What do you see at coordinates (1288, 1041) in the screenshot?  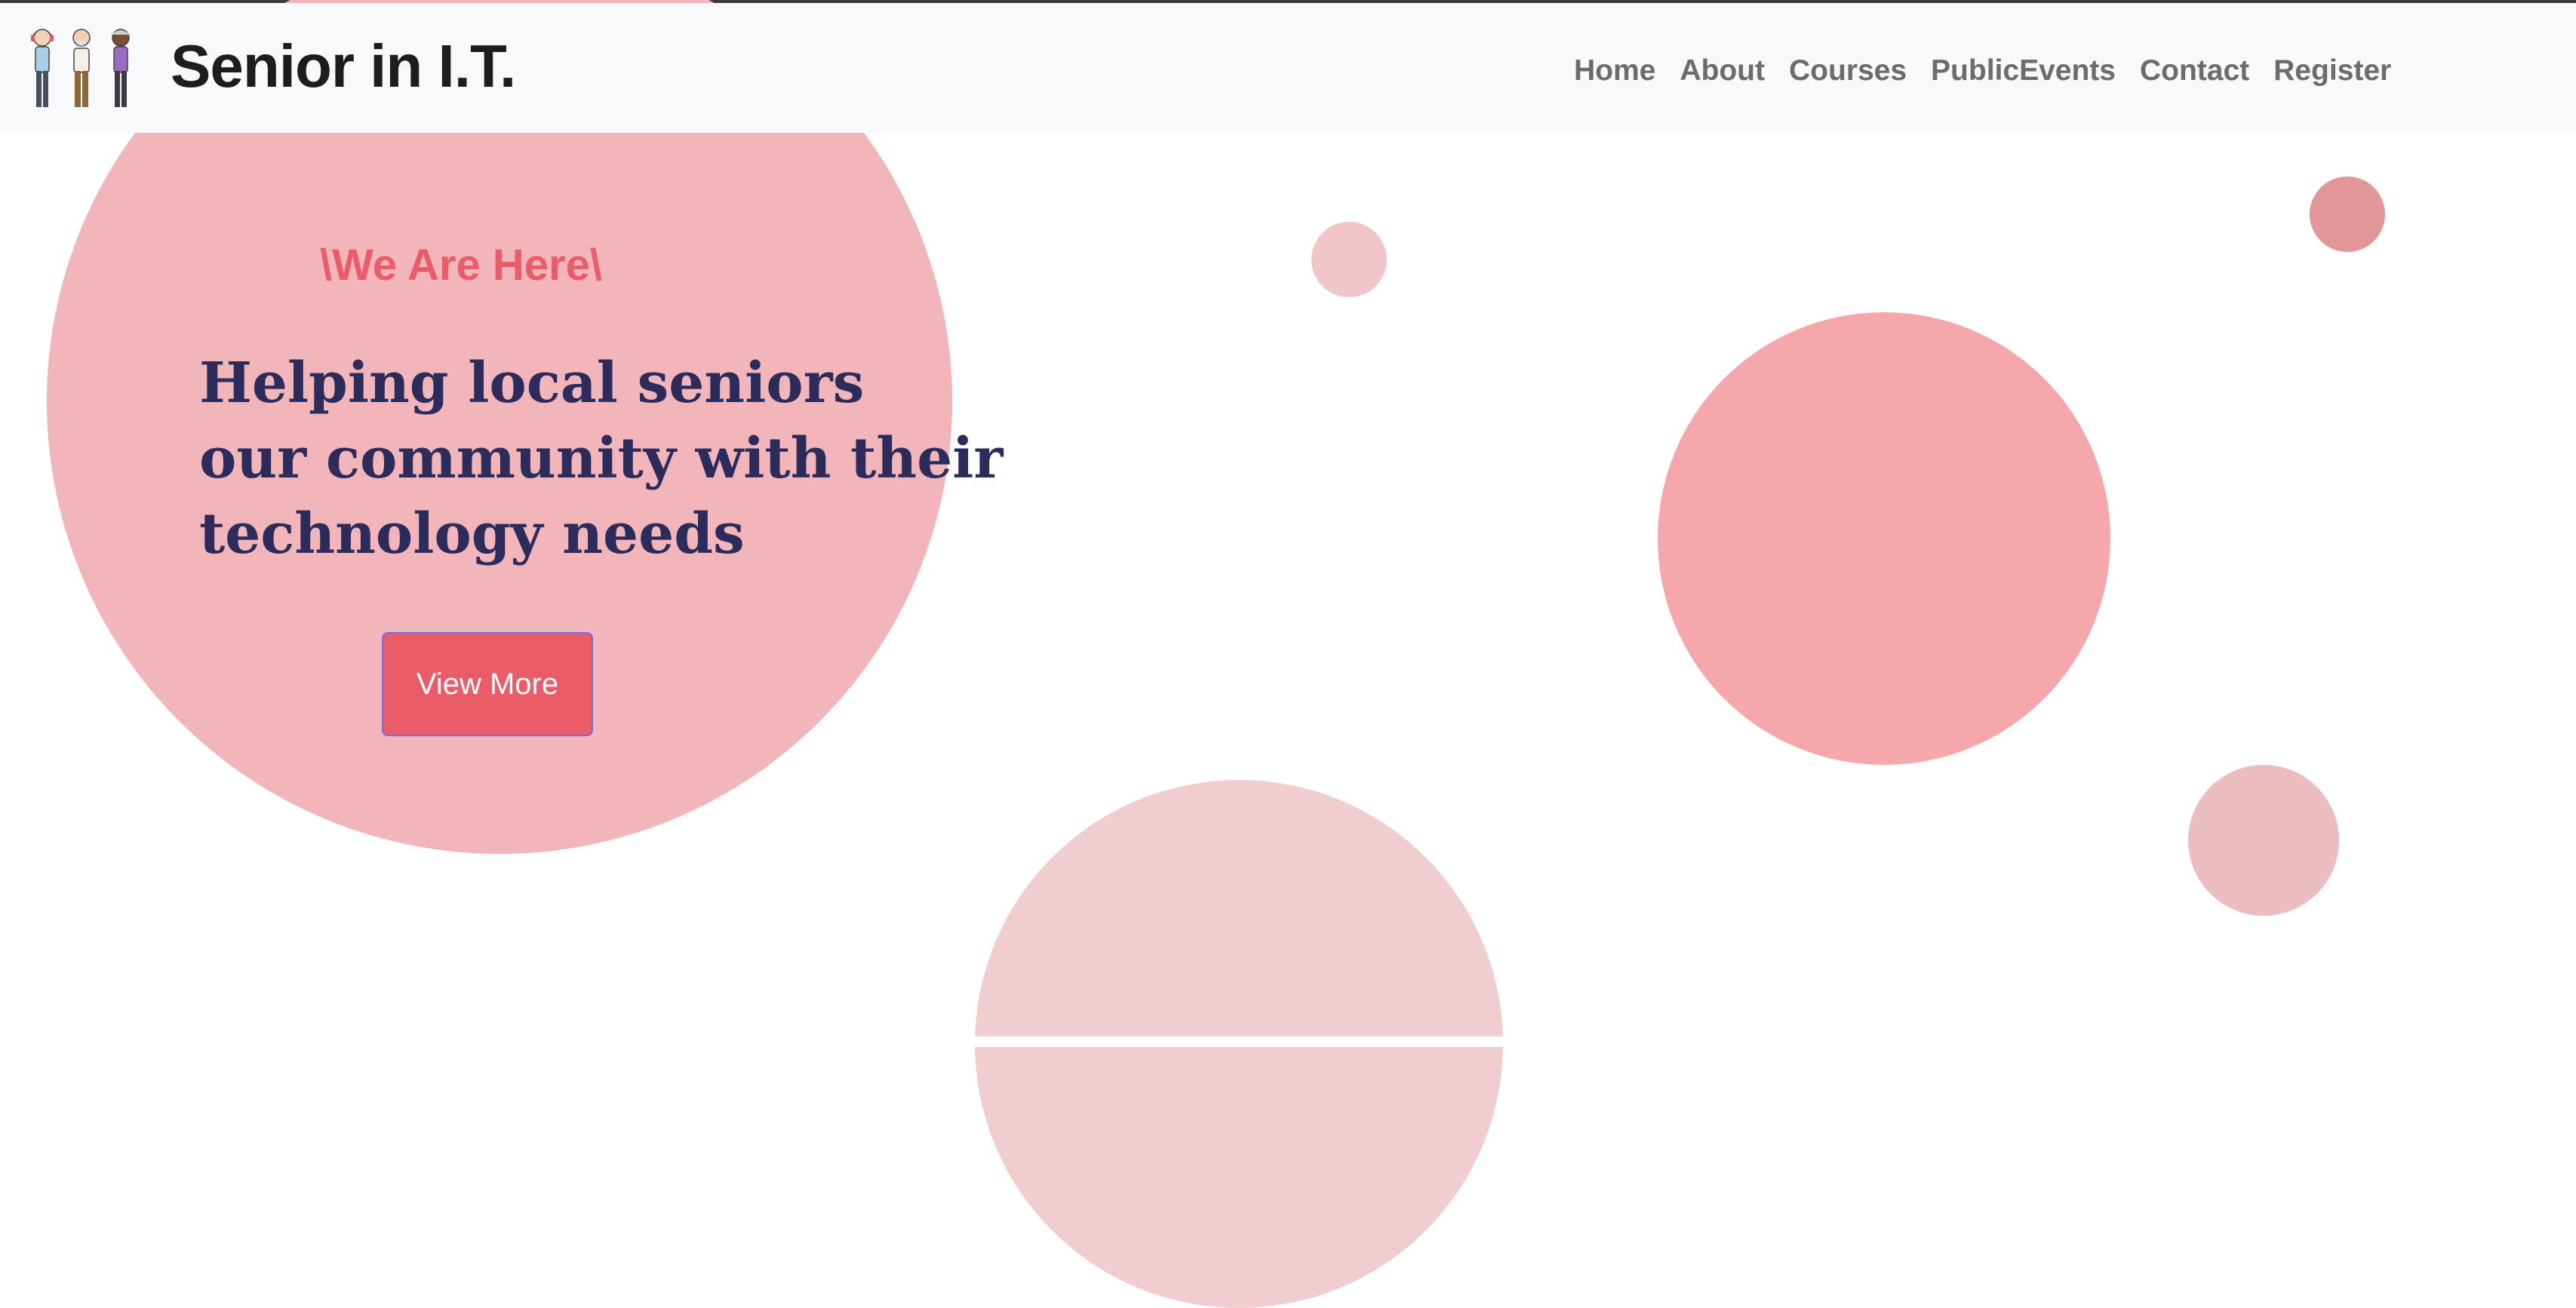 I see `page-bottom-edge` at bounding box center [1288, 1041].